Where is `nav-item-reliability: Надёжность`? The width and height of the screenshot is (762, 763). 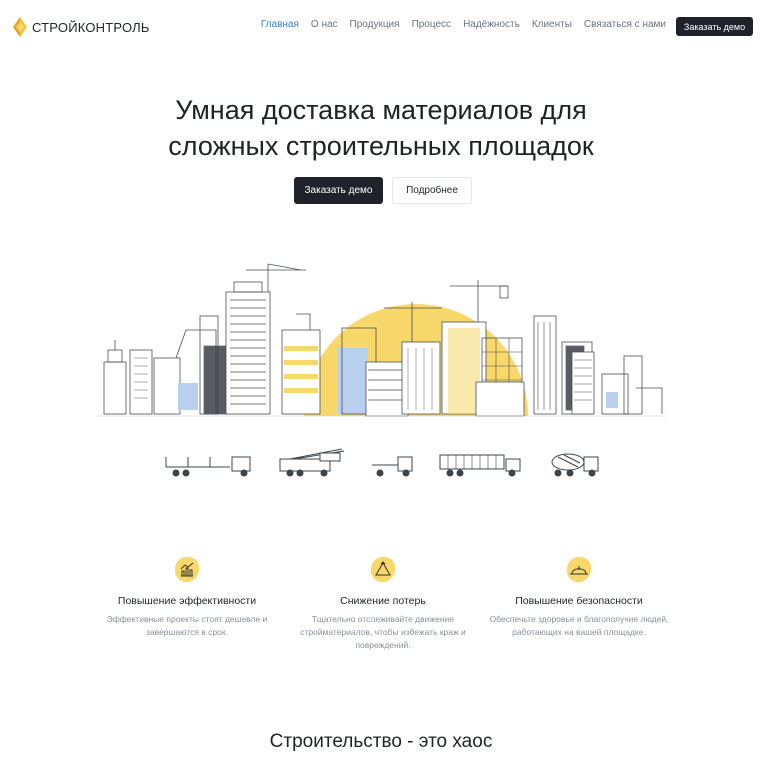
nav-item-reliability: Надёжность is located at coordinates (491, 24).